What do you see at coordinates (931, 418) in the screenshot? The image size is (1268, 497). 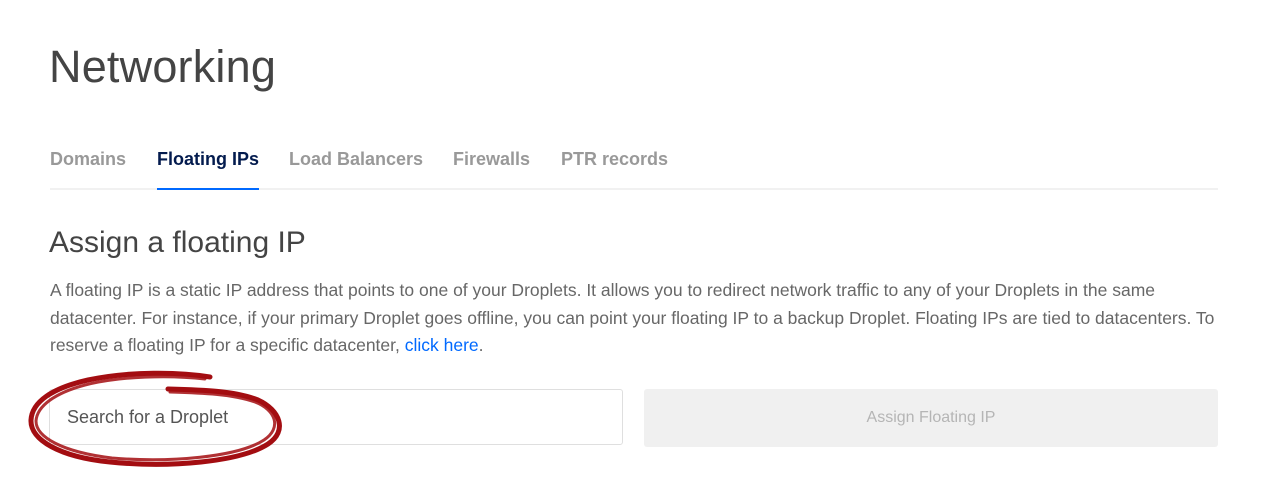 I see `assign-floating-ip-button: Assign Floating IP` at bounding box center [931, 418].